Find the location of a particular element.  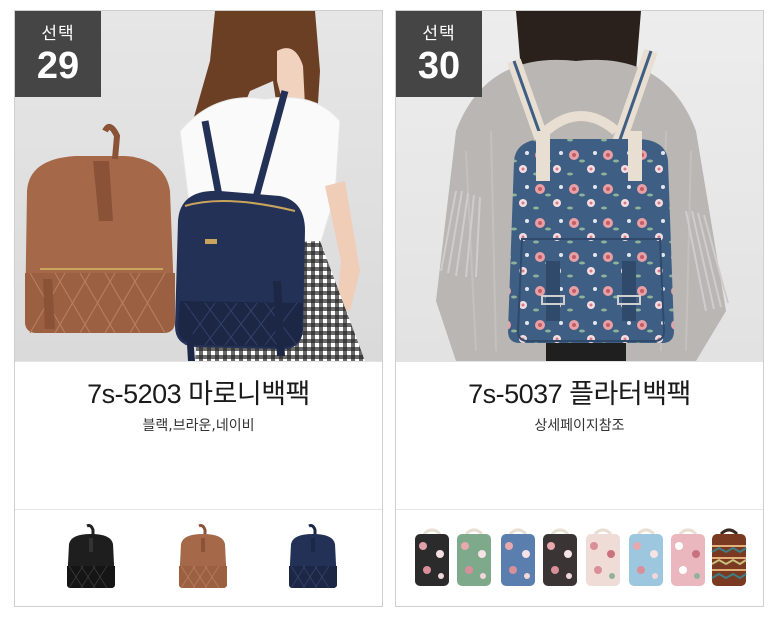

product-info: 7s-5037 플라터백팩 상세페이지참조 is located at coordinates (579, 436).